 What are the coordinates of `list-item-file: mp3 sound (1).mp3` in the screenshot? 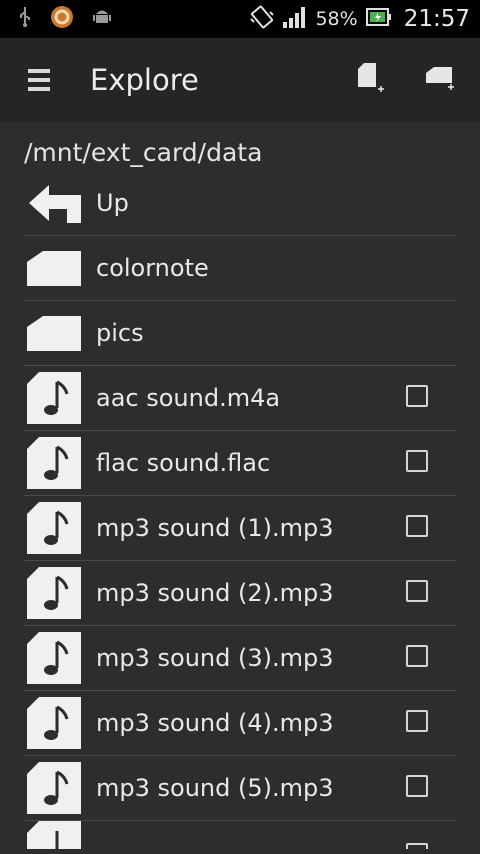 It's located at (240, 528).